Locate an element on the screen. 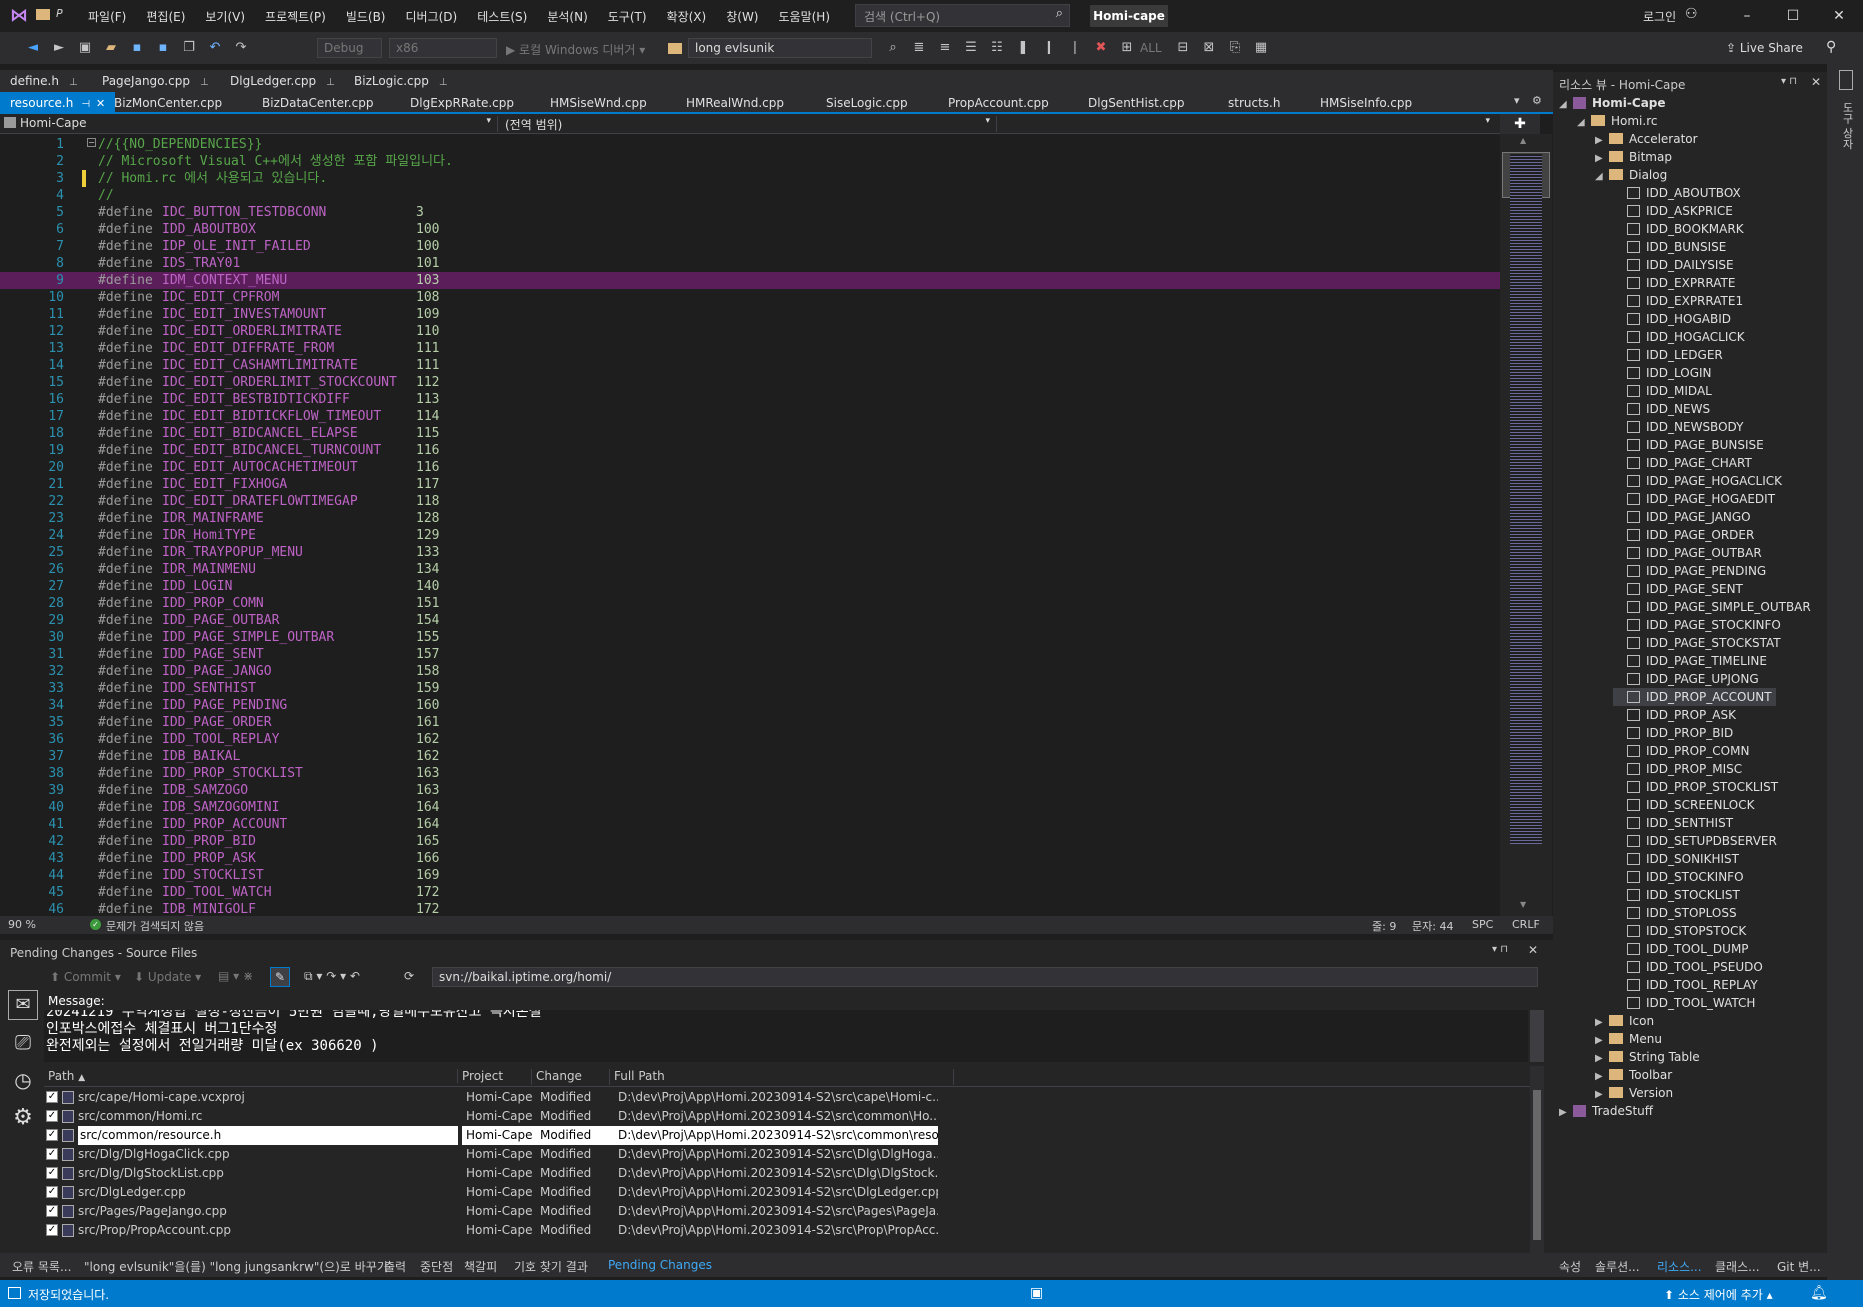  bottom-tab: 기호 찾기 결과 is located at coordinates (551, 1266).